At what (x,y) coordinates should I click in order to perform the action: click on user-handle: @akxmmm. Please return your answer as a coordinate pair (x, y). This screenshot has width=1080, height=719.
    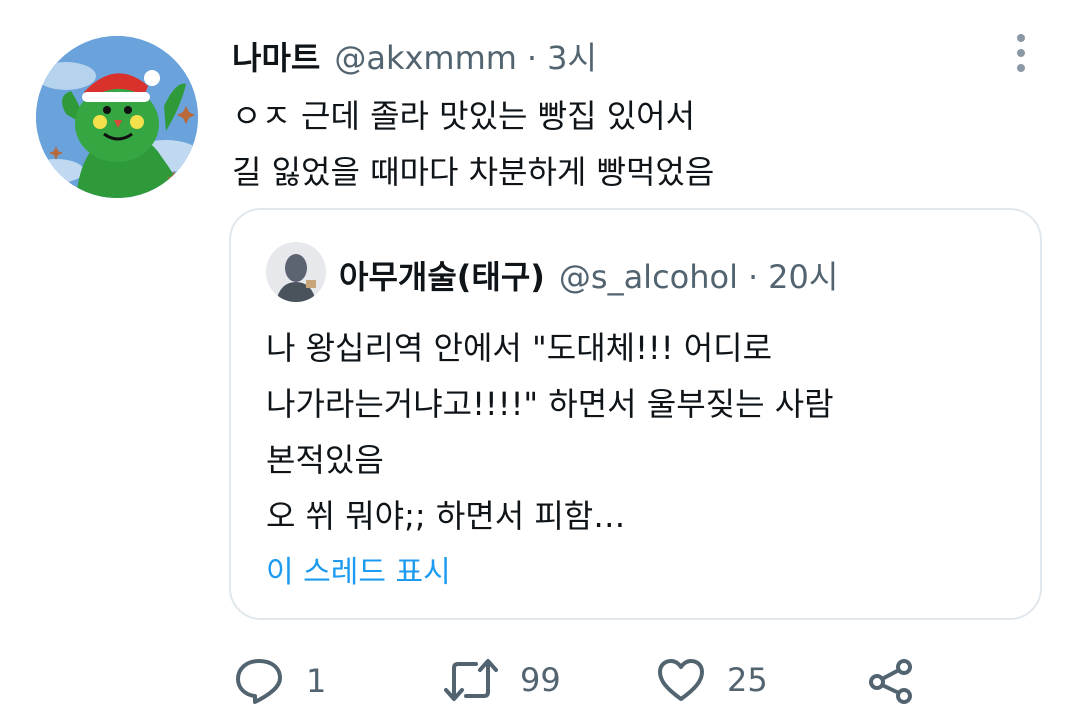
    Looking at the image, I should click on (425, 58).